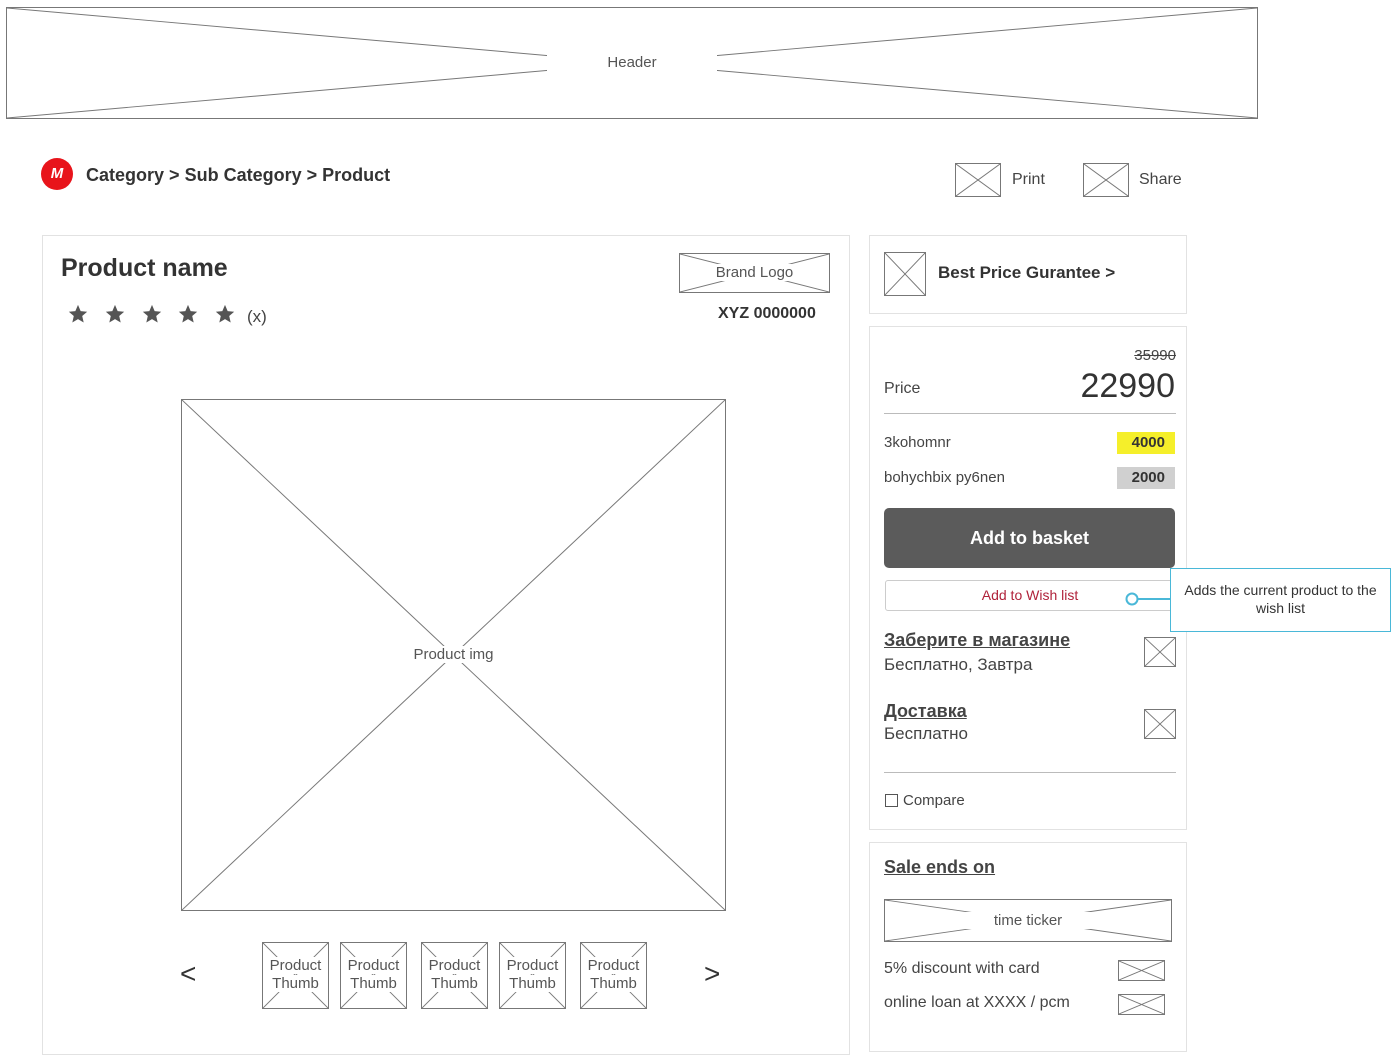  Describe the element at coordinates (940, 867) in the screenshot. I see `sale-title: Sale ends on` at that location.